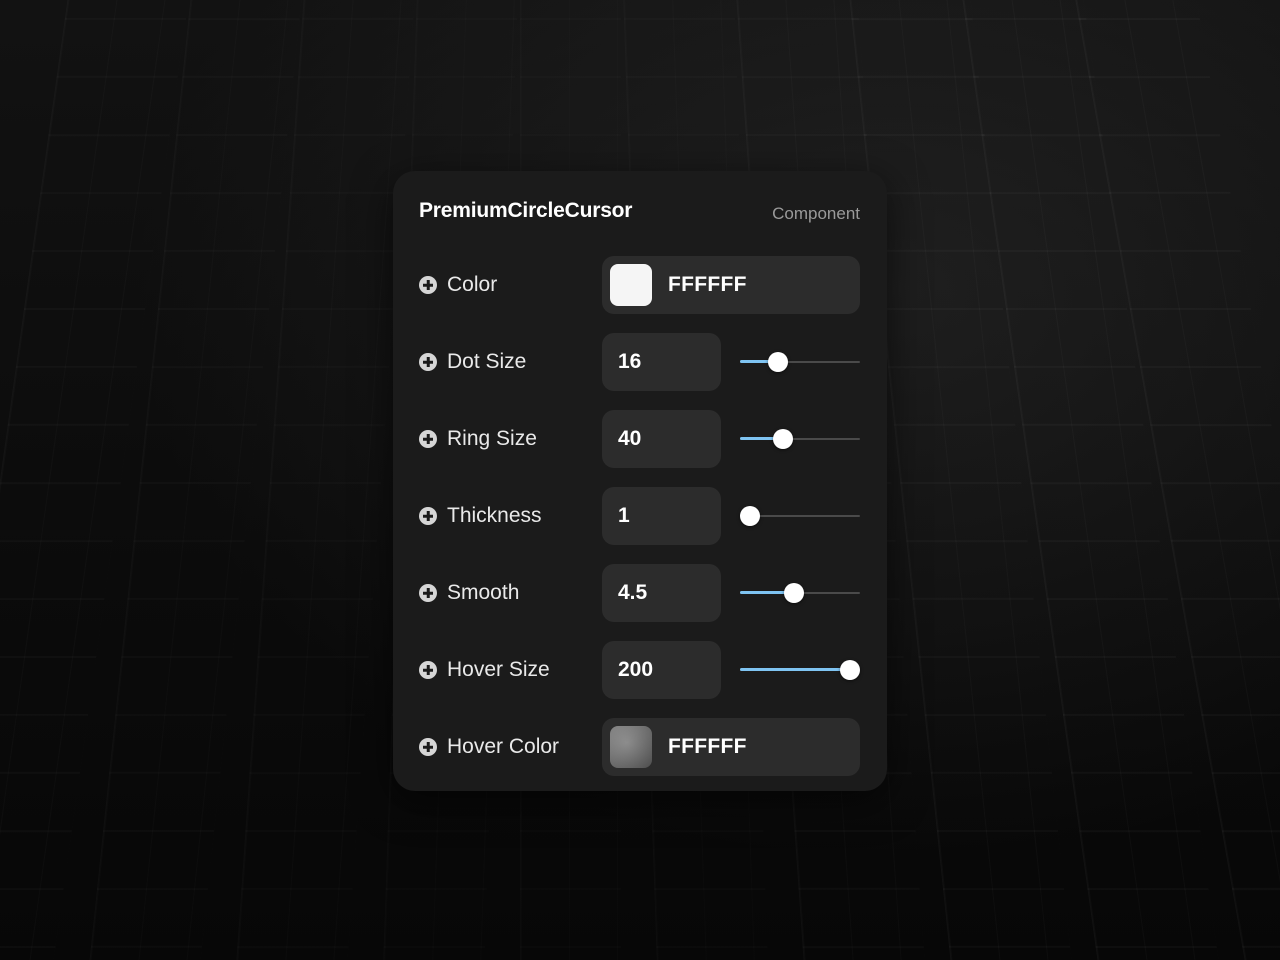 This screenshot has height=960, width=1280. I want to click on number-input: 200, so click(661, 670).